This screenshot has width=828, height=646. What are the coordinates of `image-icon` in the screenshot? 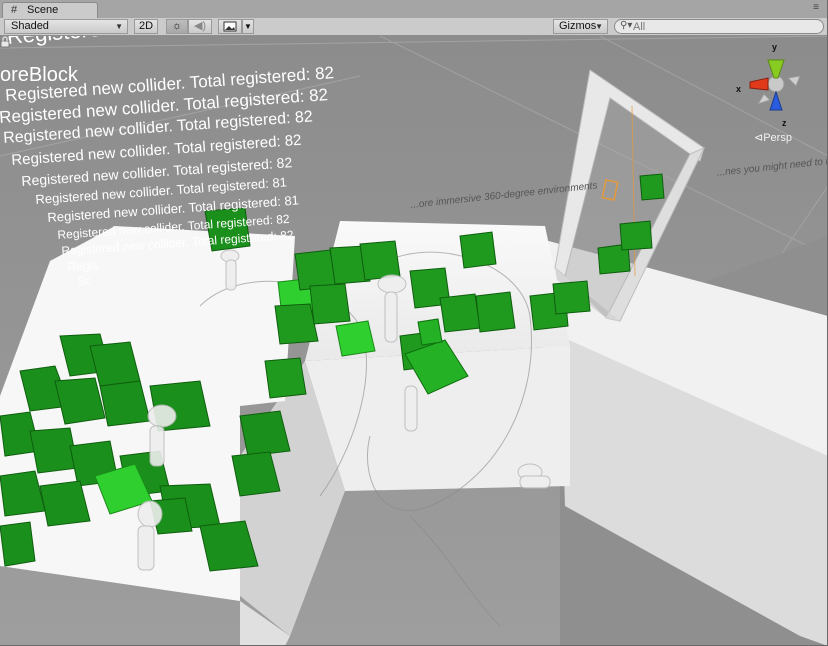 It's located at (230, 26).